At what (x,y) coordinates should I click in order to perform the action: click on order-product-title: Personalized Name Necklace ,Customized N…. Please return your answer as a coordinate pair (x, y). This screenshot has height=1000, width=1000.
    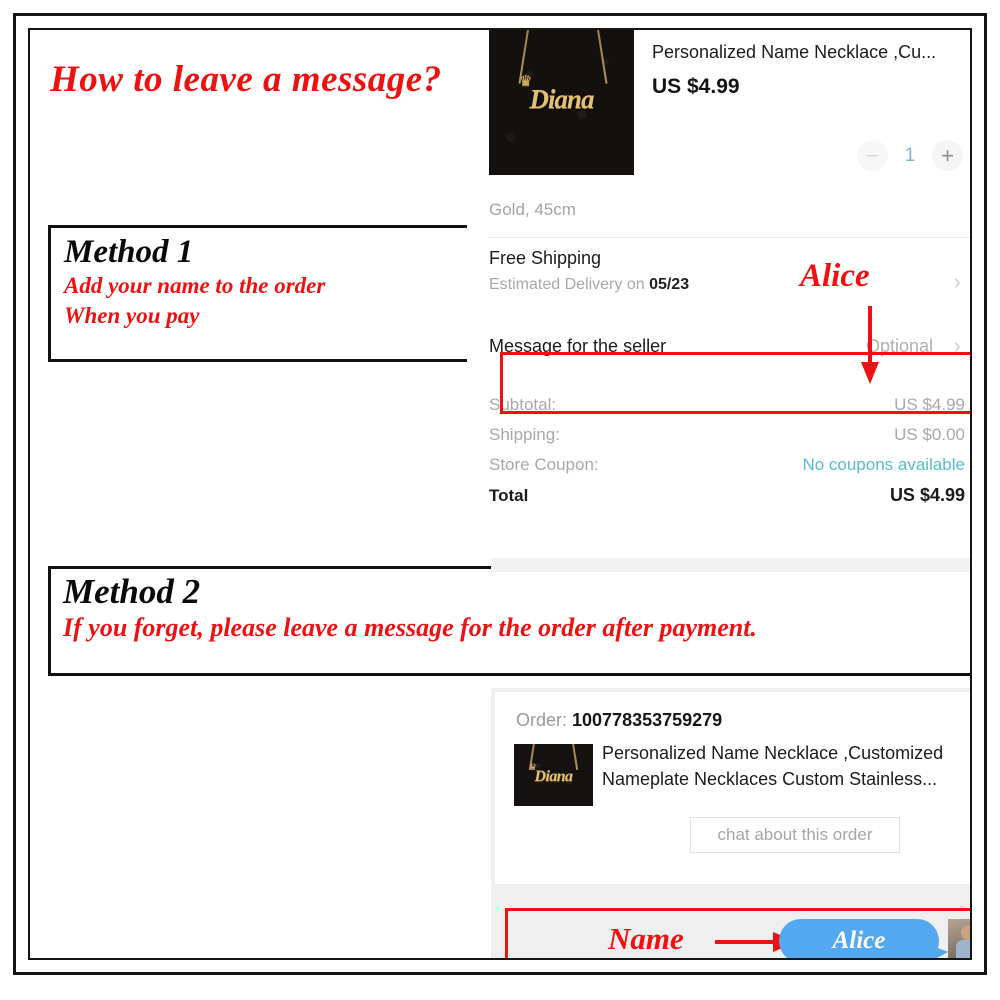
    Looking at the image, I should click on (773, 766).